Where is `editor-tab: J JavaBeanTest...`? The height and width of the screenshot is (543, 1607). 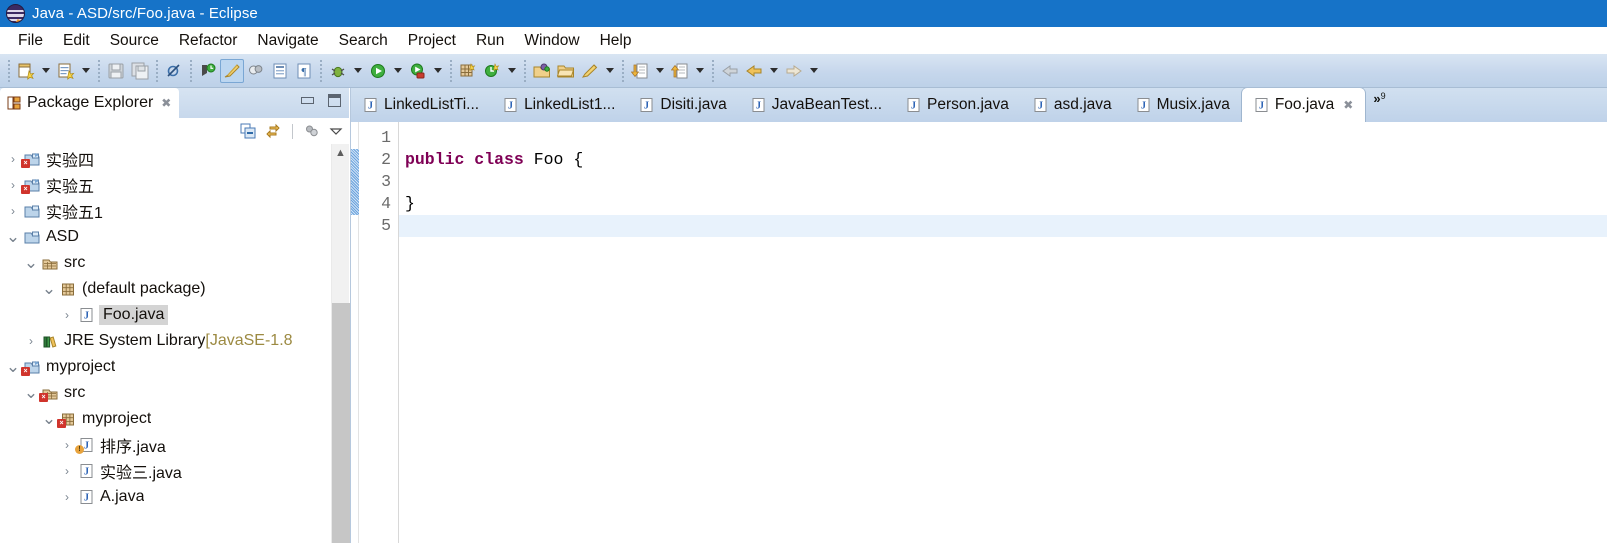
editor-tab: J JavaBeanTest... is located at coordinates (816, 105).